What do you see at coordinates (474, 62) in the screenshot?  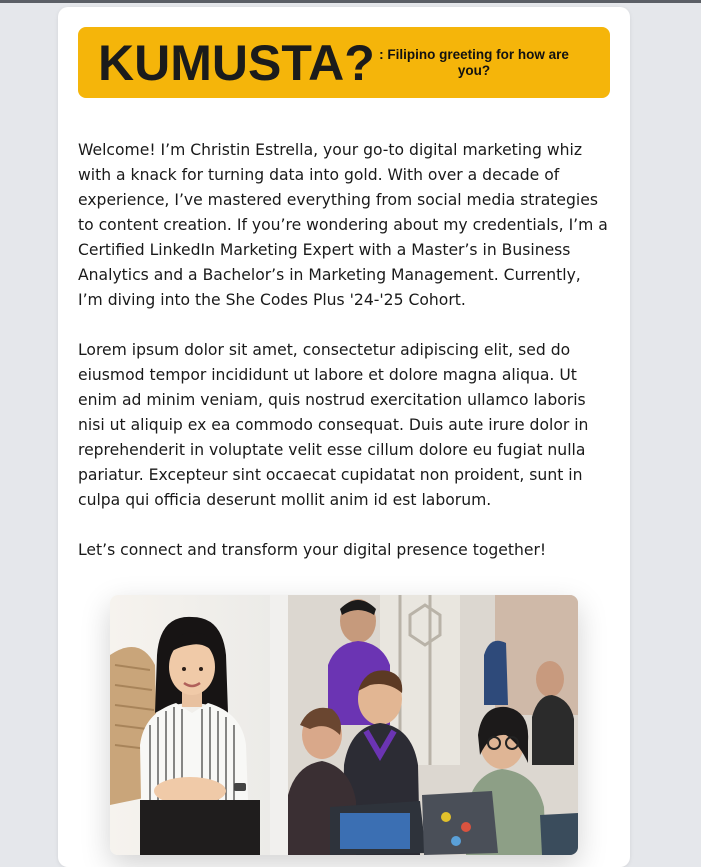 I see `banner-subtitle: : Filipino greeting for how are you?` at bounding box center [474, 62].